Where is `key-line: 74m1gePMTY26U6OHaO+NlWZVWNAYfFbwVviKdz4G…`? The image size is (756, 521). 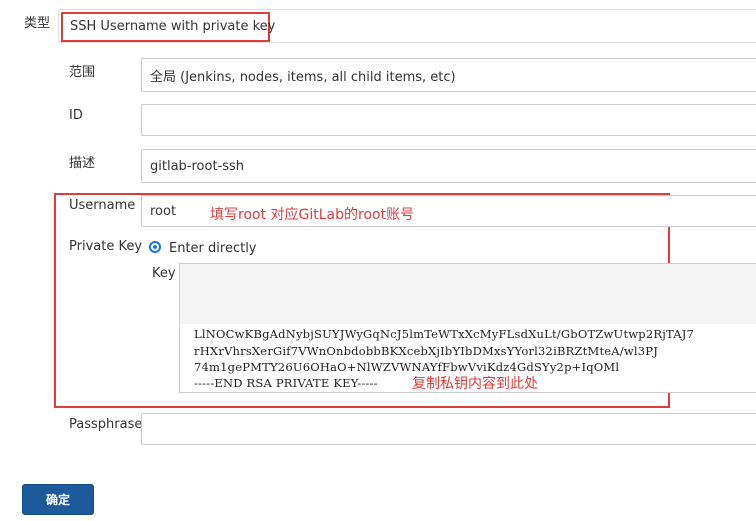
key-line: 74m1gePMTY26U6OHaO+NlWZVWNAYfFbwVviKdz4G… is located at coordinates (407, 367).